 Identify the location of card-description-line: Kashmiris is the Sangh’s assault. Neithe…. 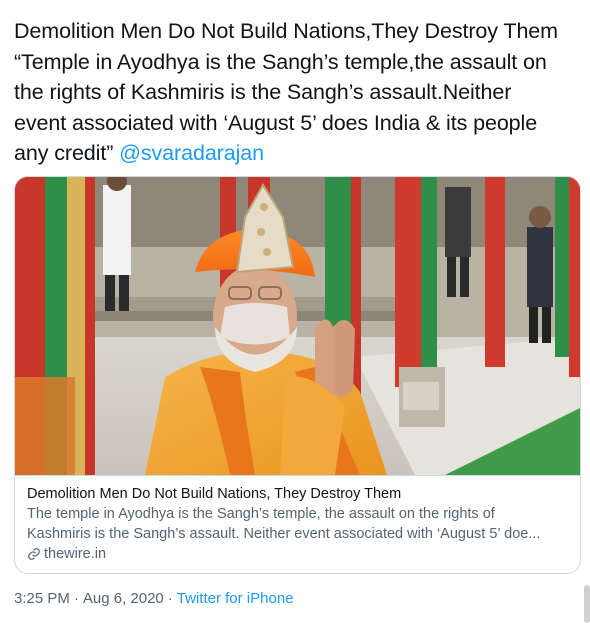
(284, 534).